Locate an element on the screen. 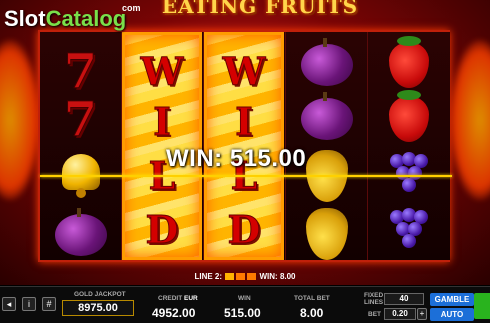  reel-1: 7 7 is located at coordinates (81, 146).